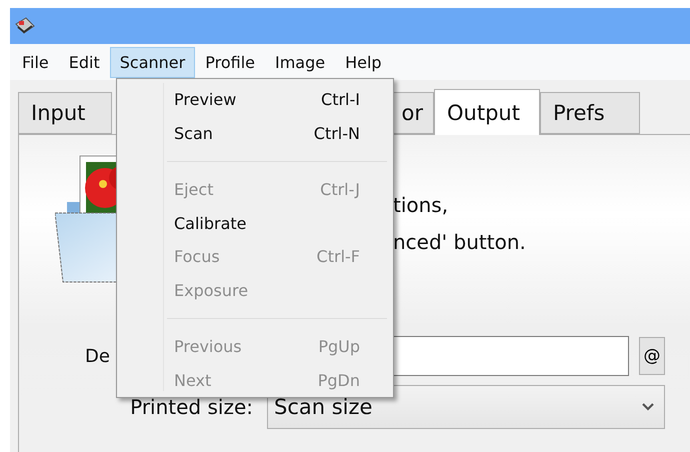 The width and height of the screenshot is (690, 452). Describe the element at coordinates (84, 62) in the screenshot. I see `menu-item: Edit` at that location.